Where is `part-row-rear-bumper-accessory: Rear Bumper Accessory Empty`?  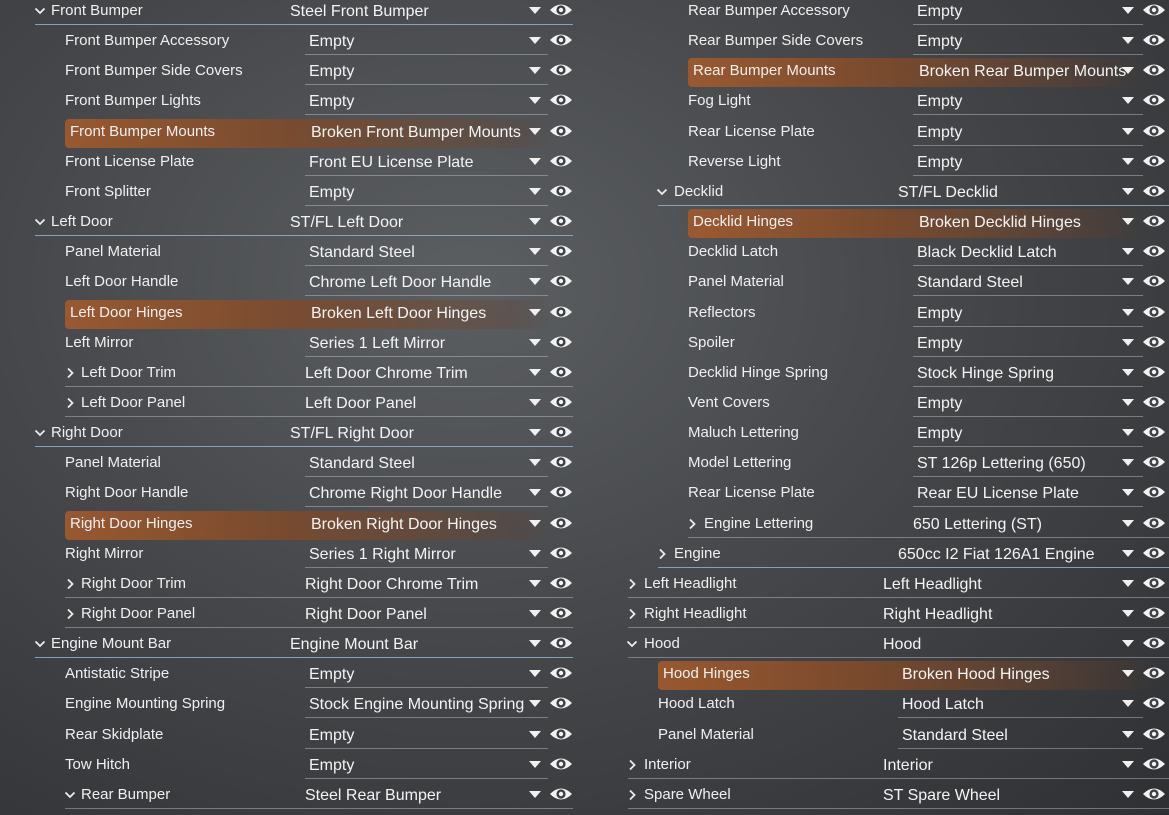
part-row-rear-bumper-accessory: Rear Bumper Accessory Empty is located at coordinates (584, 15).